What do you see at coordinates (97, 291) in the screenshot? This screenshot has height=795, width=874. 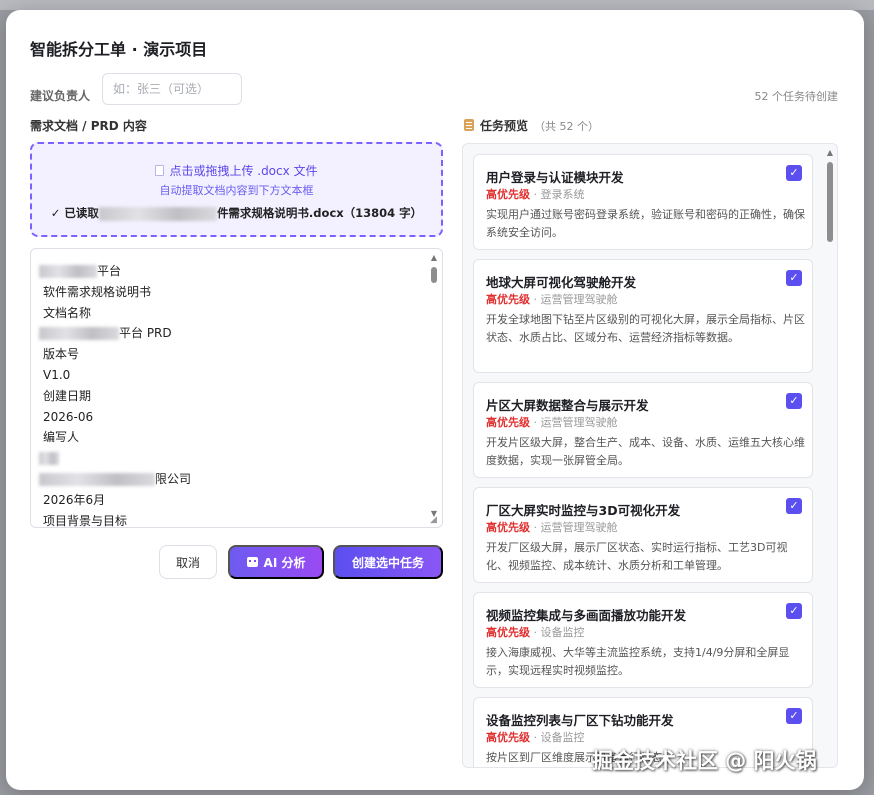 I see `doc-line: 软件需求规格说明书` at bounding box center [97, 291].